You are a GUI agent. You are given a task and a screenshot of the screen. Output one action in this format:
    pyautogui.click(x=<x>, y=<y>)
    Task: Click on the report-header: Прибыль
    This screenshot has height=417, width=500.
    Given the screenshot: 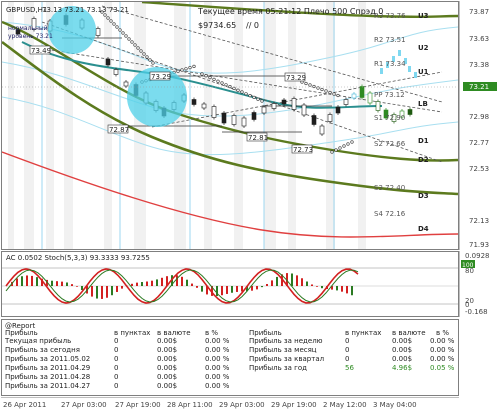 What is the action you would take?
    pyautogui.click(x=265, y=333)
    